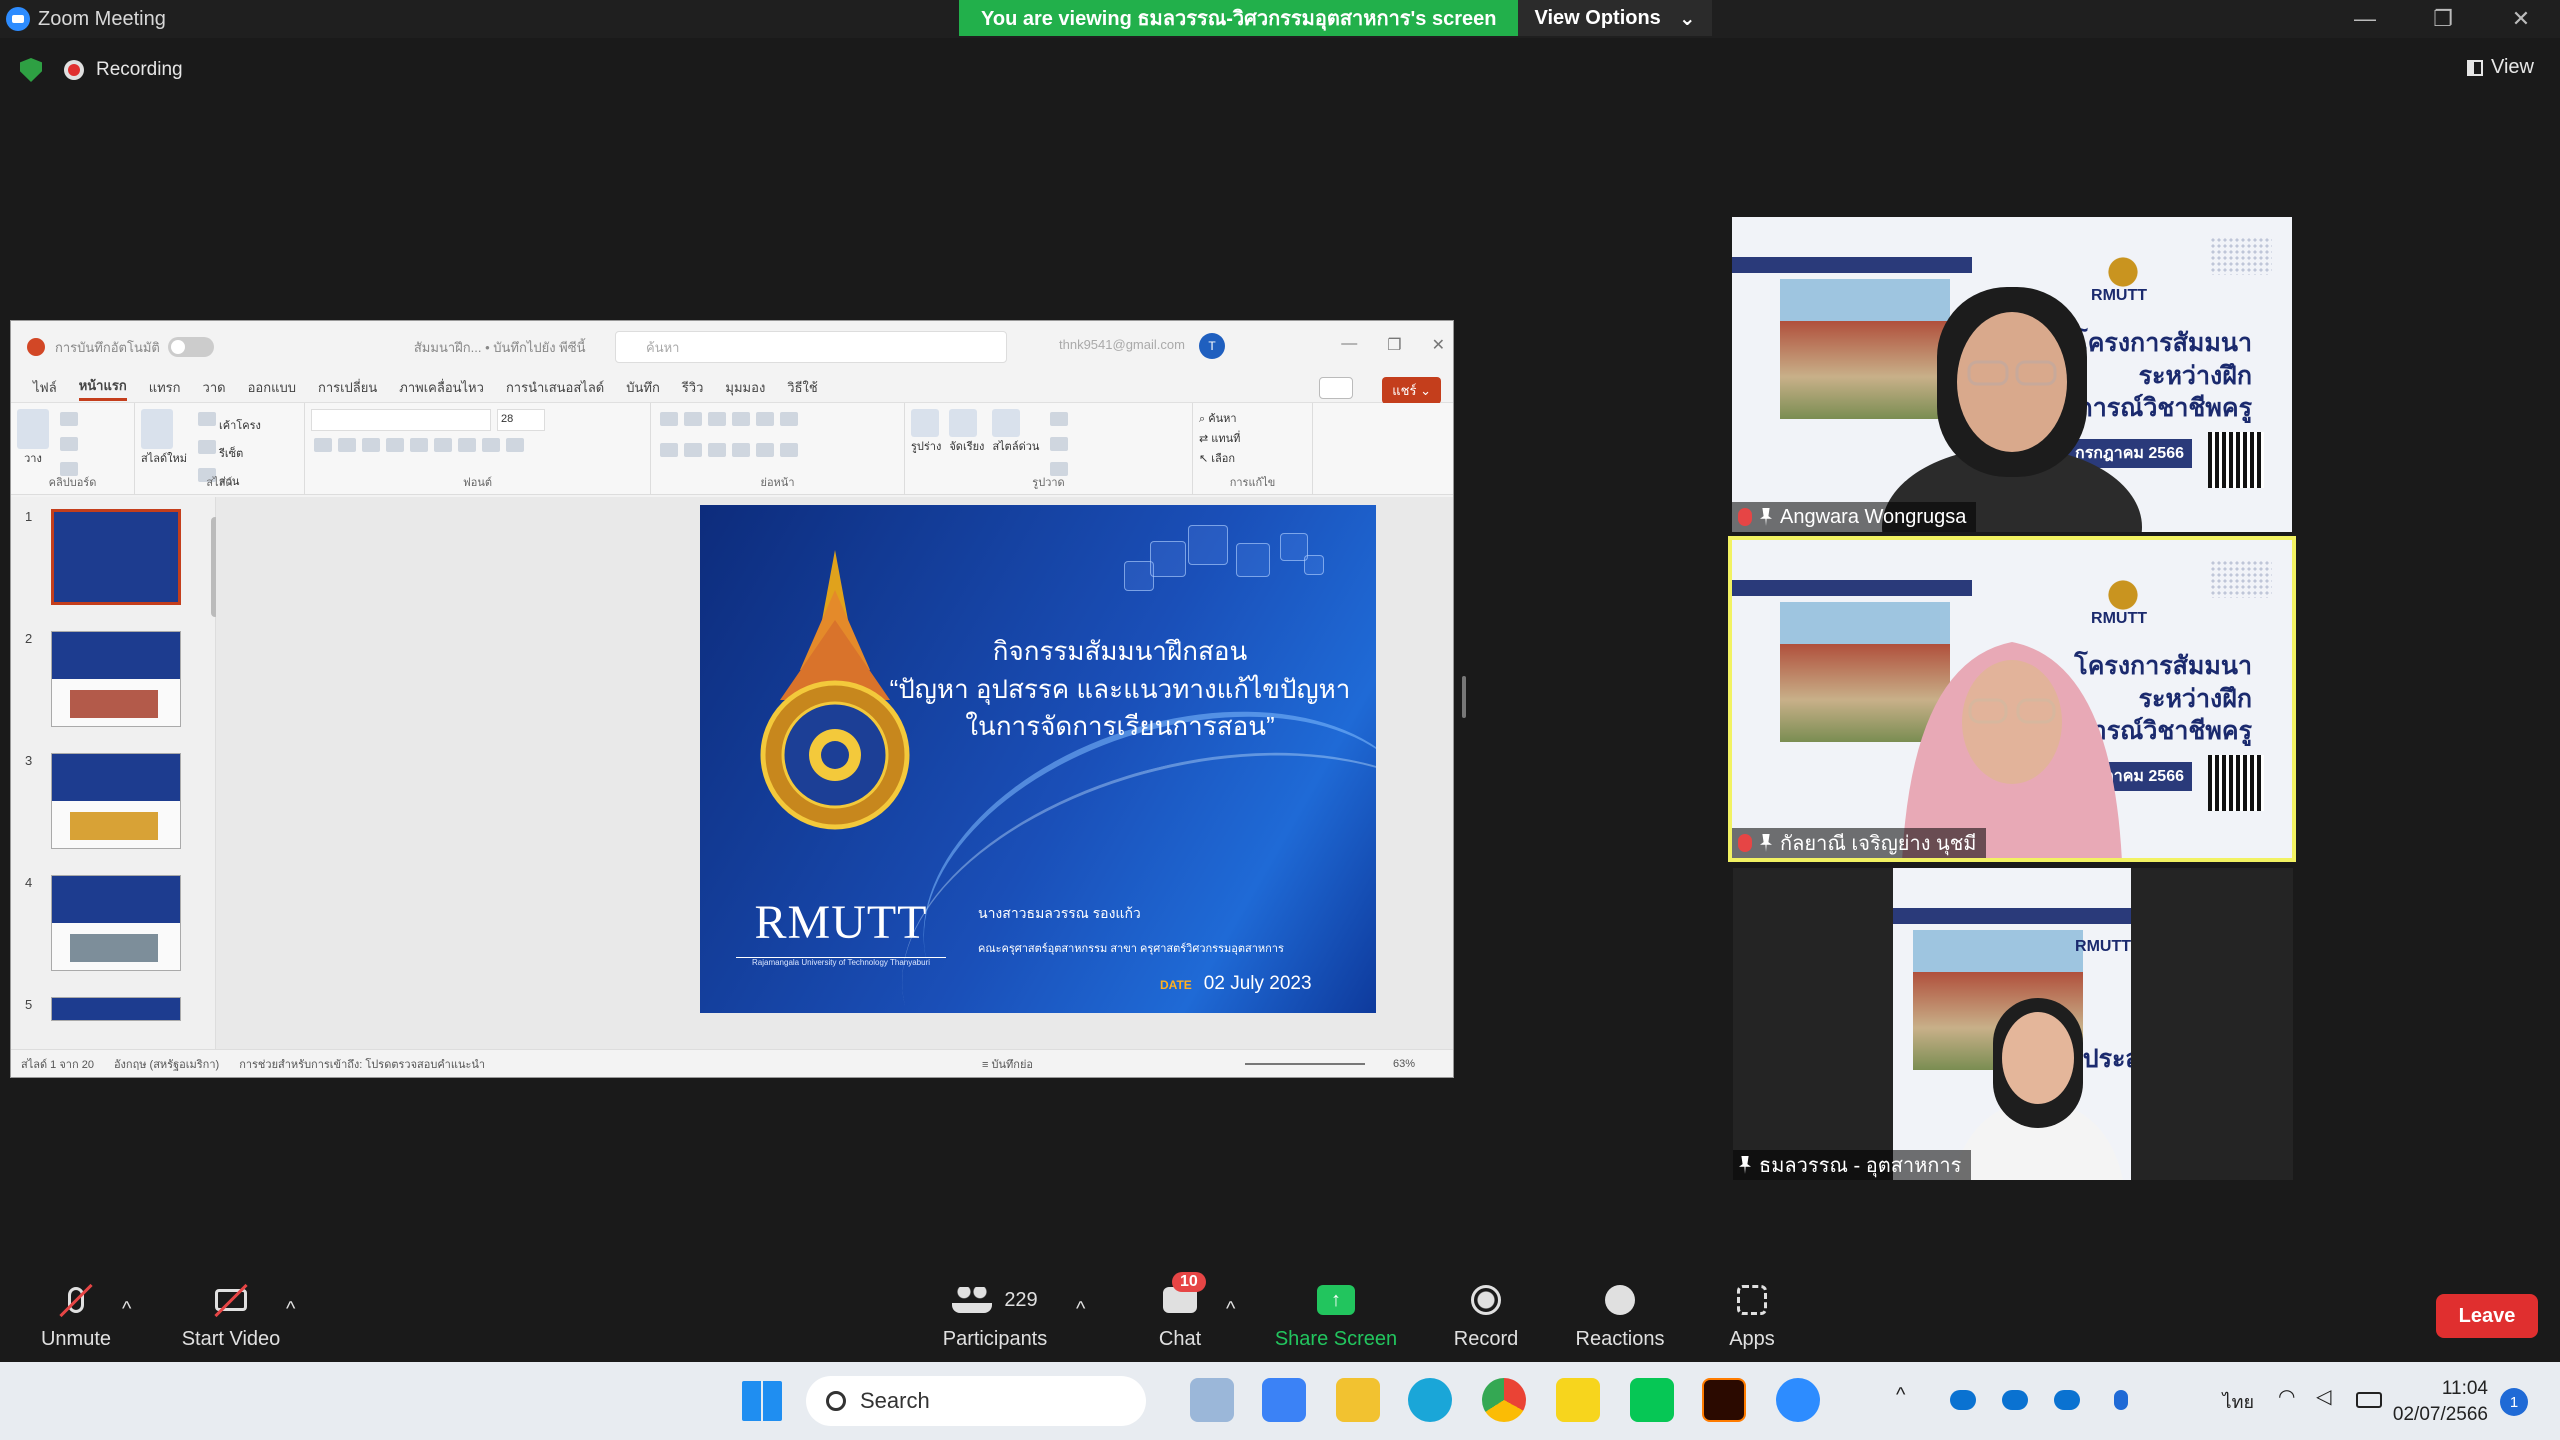 The height and width of the screenshot is (1440, 2560). What do you see at coordinates (228, 451) in the screenshot?
I see `reset-button: รีเซ็ต` at bounding box center [228, 451].